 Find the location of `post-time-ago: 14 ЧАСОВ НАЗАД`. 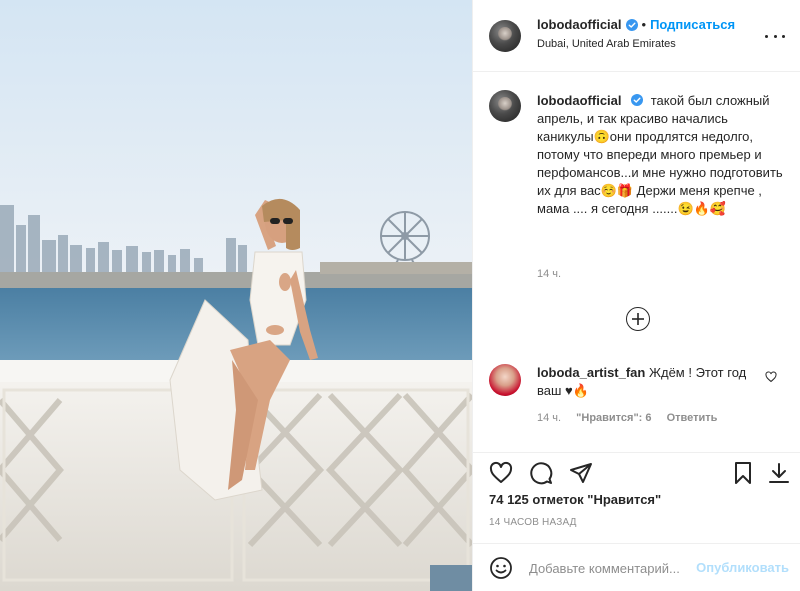

post-time-ago: 14 ЧАСОВ НАЗАД is located at coordinates (533, 522).